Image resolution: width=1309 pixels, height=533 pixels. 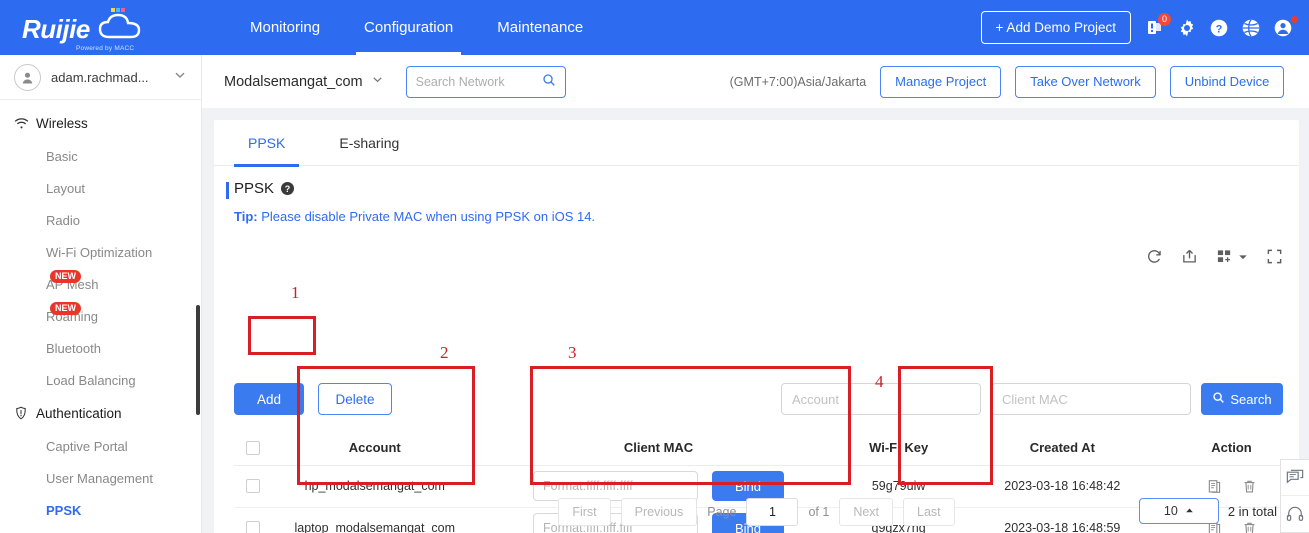 I want to click on logo-powered-text: Powered by MACC, so click(x=105, y=48).